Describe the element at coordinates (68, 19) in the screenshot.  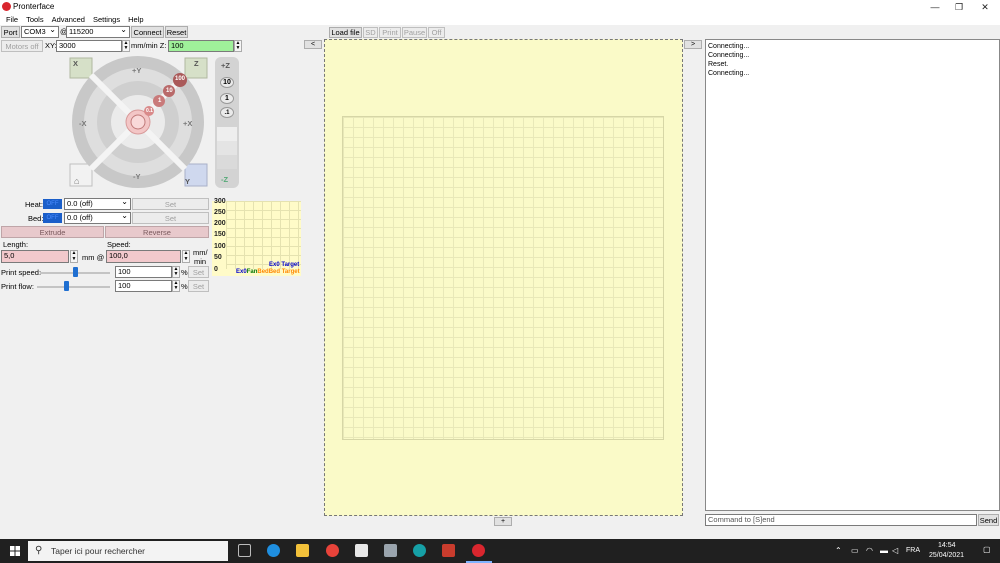
I see `menu-advanced: Advanced` at that location.